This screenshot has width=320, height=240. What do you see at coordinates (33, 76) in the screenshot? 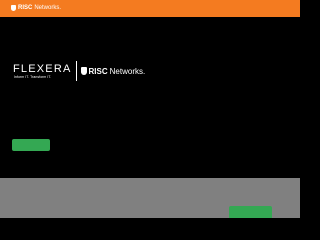
I see `flexera-tagline: Inform IT. Transform IT.` at bounding box center [33, 76].